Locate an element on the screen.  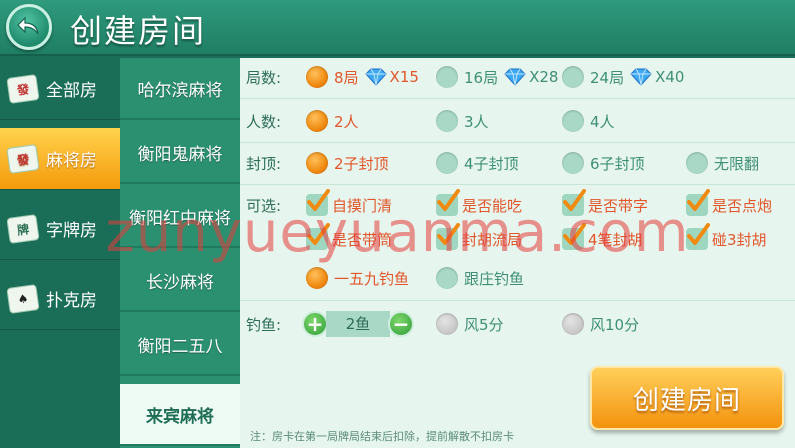
option-text: 风10分 is located at coordinates (615, 324).